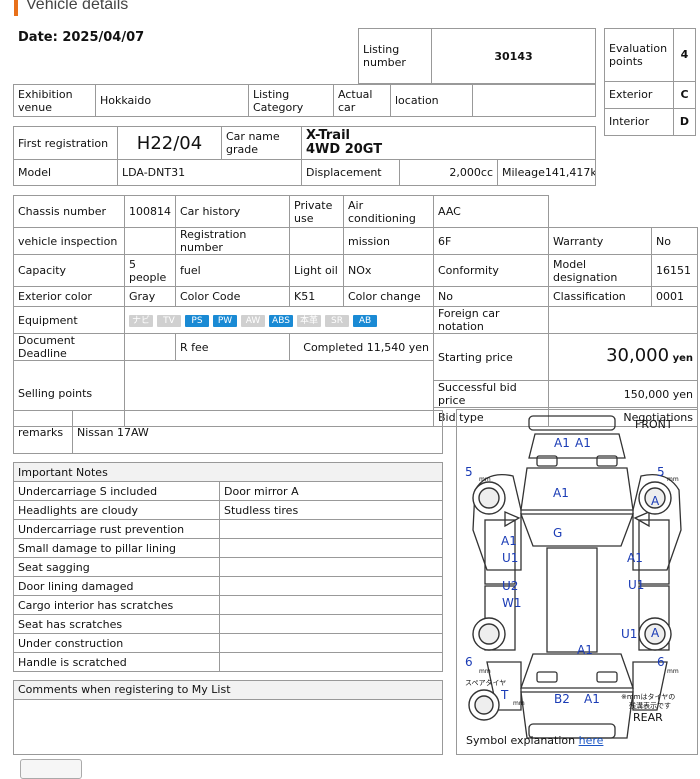 The height and width of the screenshot is (779, 700). I want to click on mark-hood-b: A1, so click(583, 443).